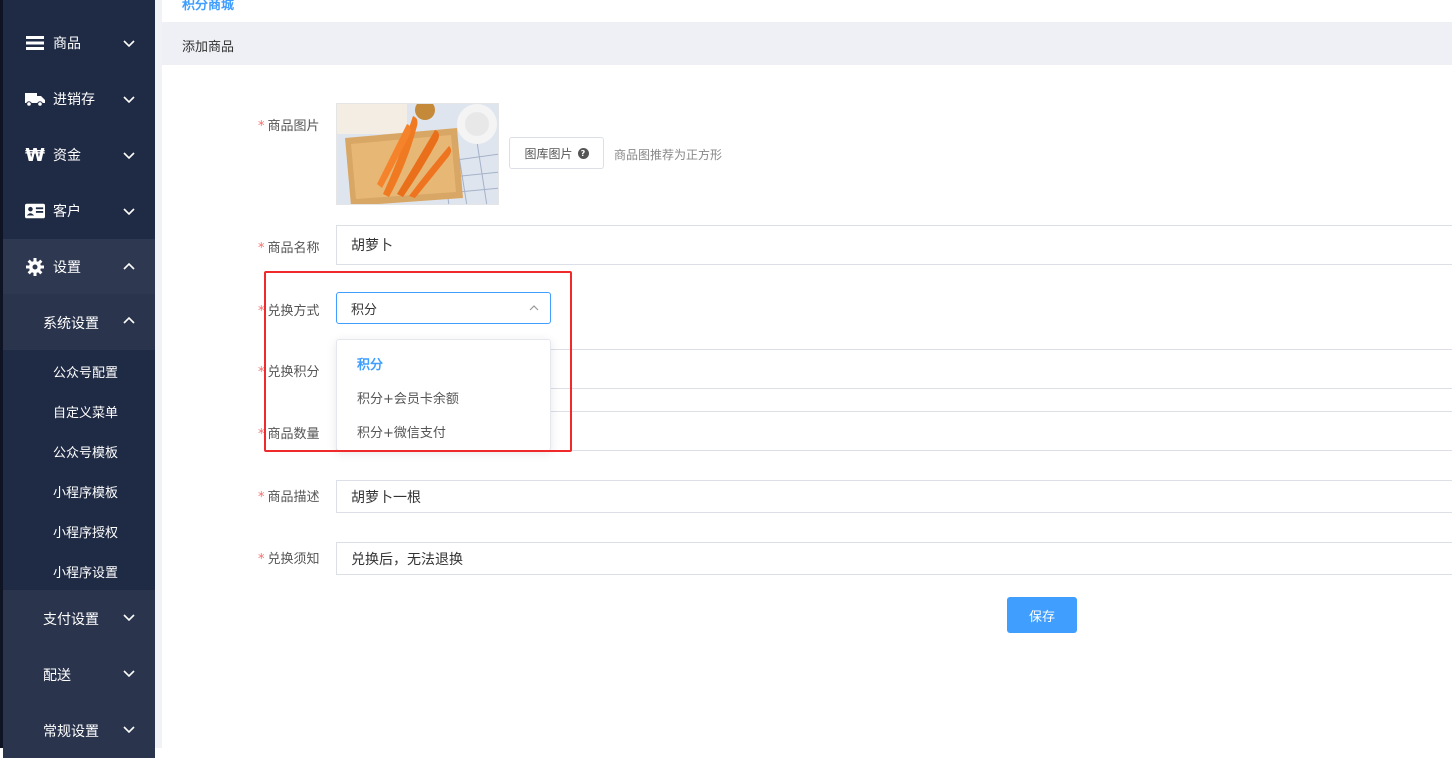  What do you see at coordinates (86, 573) in the screenshot?
I see `sidebar-item-label: 小程序设置` at bounding box center [86, 573].